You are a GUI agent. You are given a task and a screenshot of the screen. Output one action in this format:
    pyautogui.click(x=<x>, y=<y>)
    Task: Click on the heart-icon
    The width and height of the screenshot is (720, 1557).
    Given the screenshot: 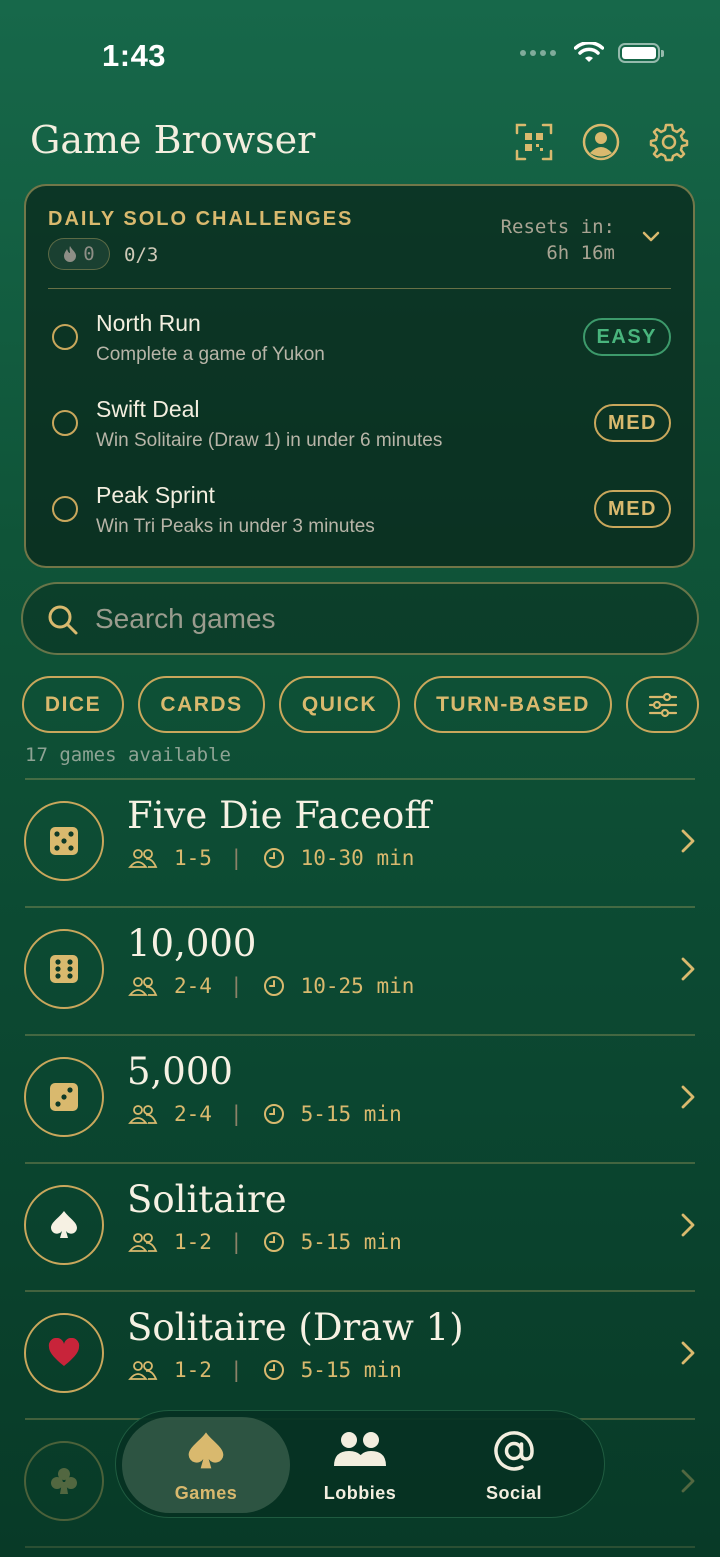 What is the action you would take?
    pyautogui.click(x=64, y=1352)
    